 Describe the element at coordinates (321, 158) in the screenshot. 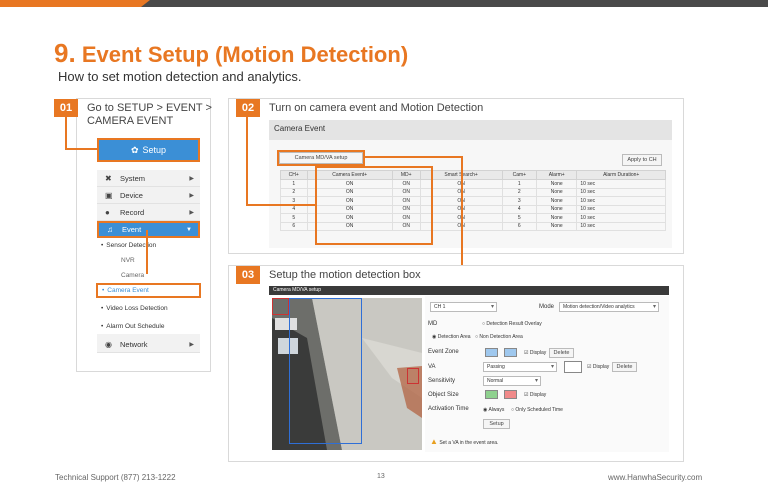

I see `highlight-setup-button` at that location.